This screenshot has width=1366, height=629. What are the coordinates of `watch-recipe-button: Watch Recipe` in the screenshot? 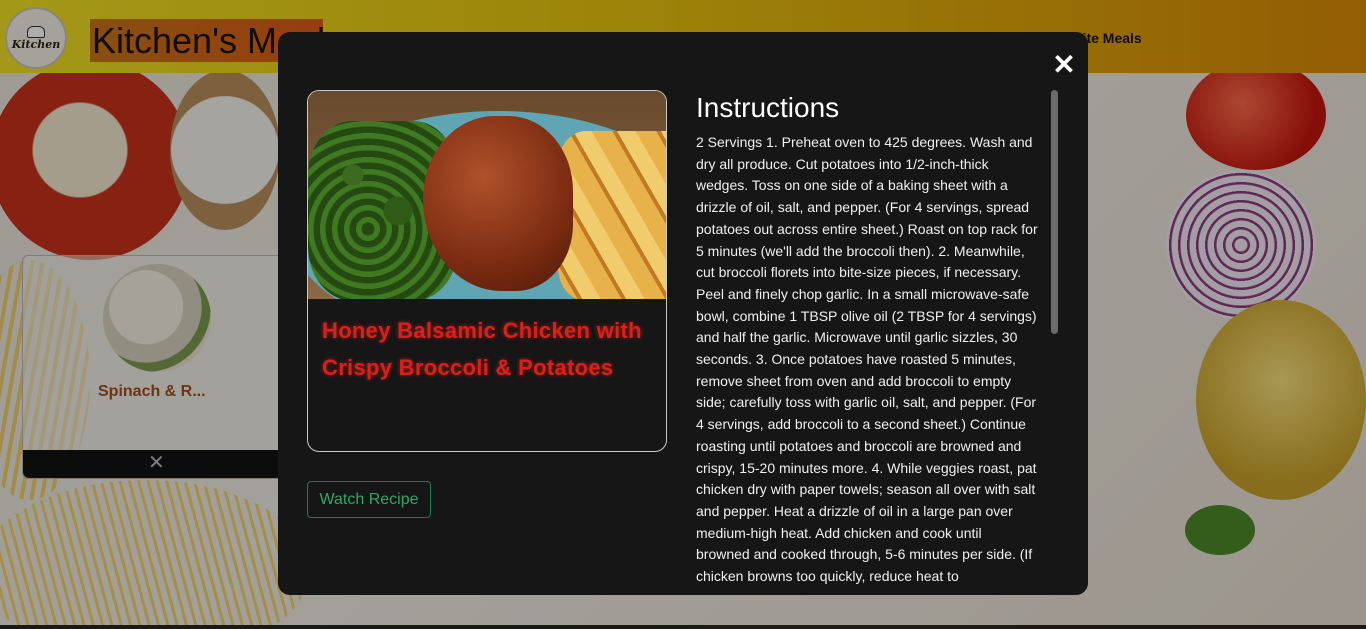 It's located at (369, 499).